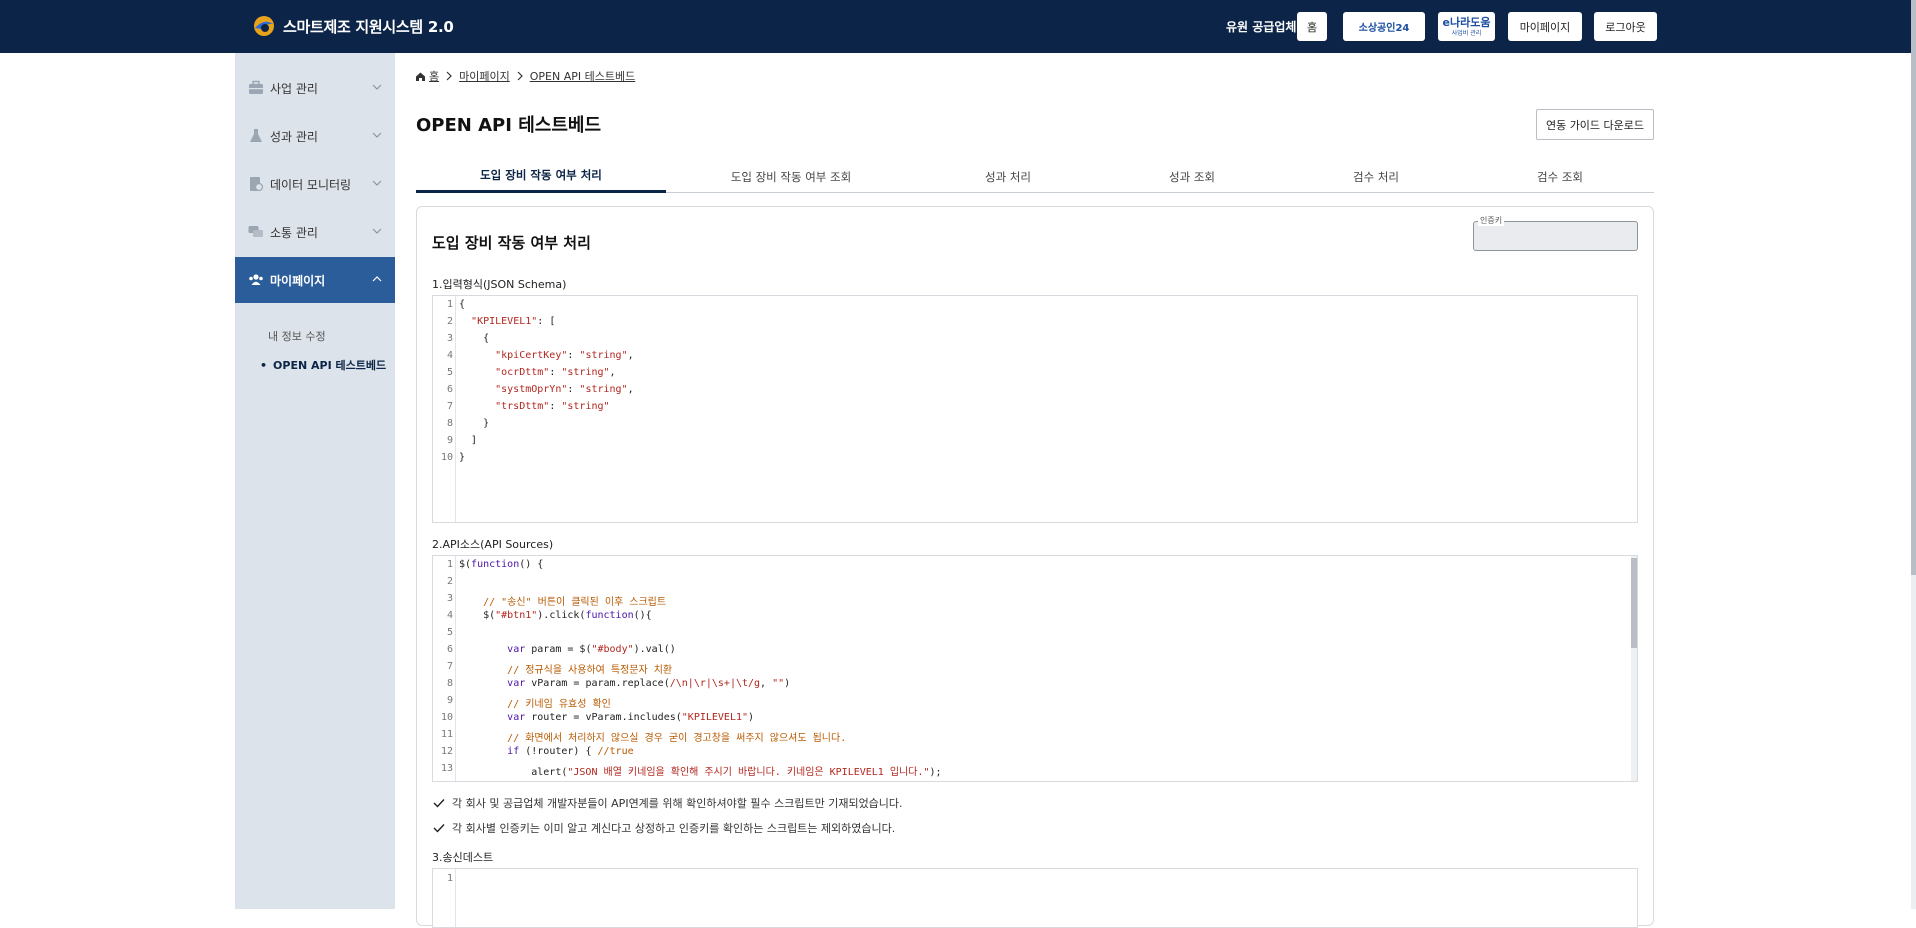 This screenshot has width=1916, height=928. What do you see at coordinates (582, 76) in the screenshot?
I see `breadcrumb-open-api: OPEN API 테스트베드` at bounding box center [582, 76].